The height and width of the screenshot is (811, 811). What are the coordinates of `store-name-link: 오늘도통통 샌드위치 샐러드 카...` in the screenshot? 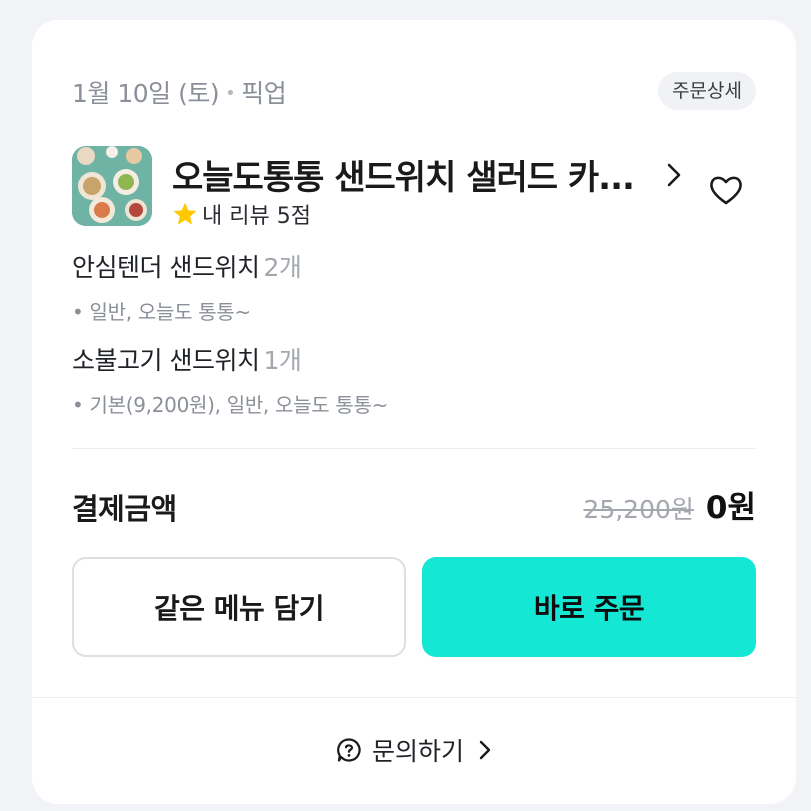 It's located at (432, 174).